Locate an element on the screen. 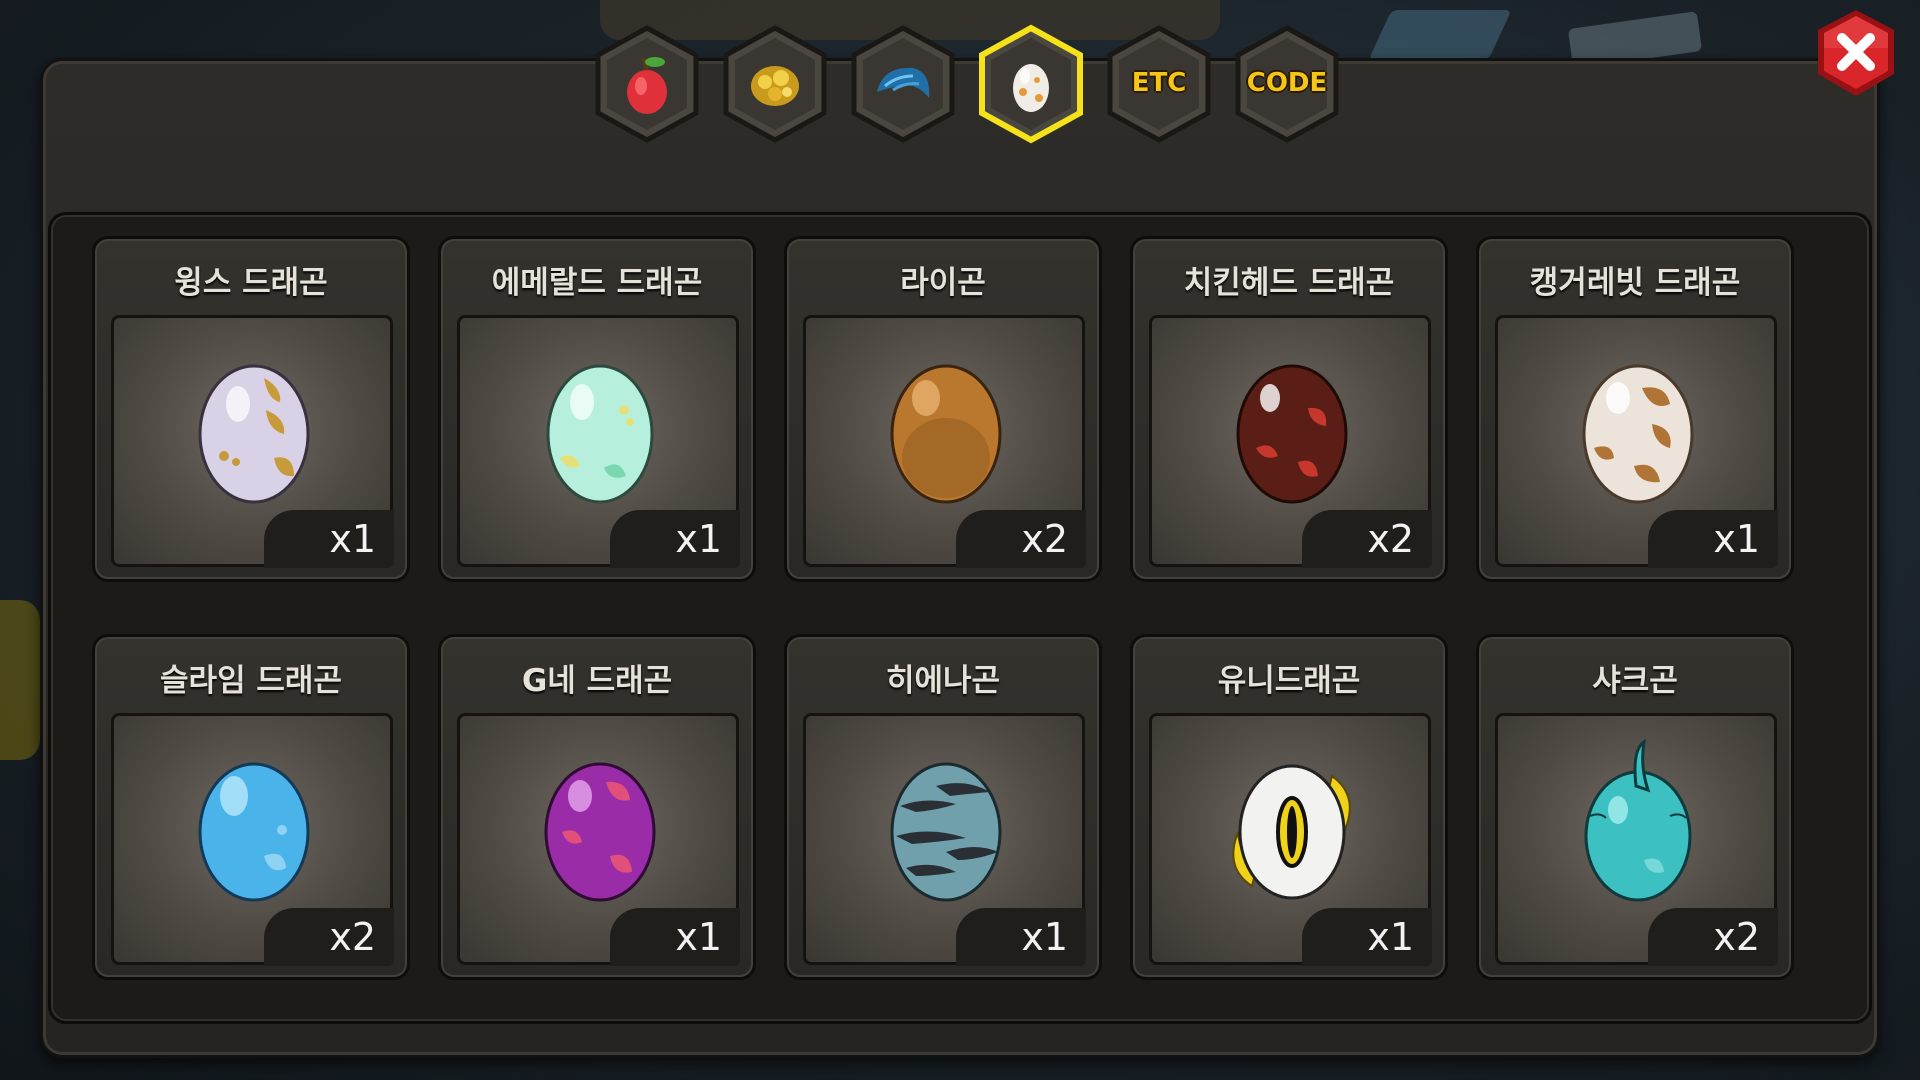 The image size is (1920, 1080). raigon-egg-icon is located at coordinates (946, 434).